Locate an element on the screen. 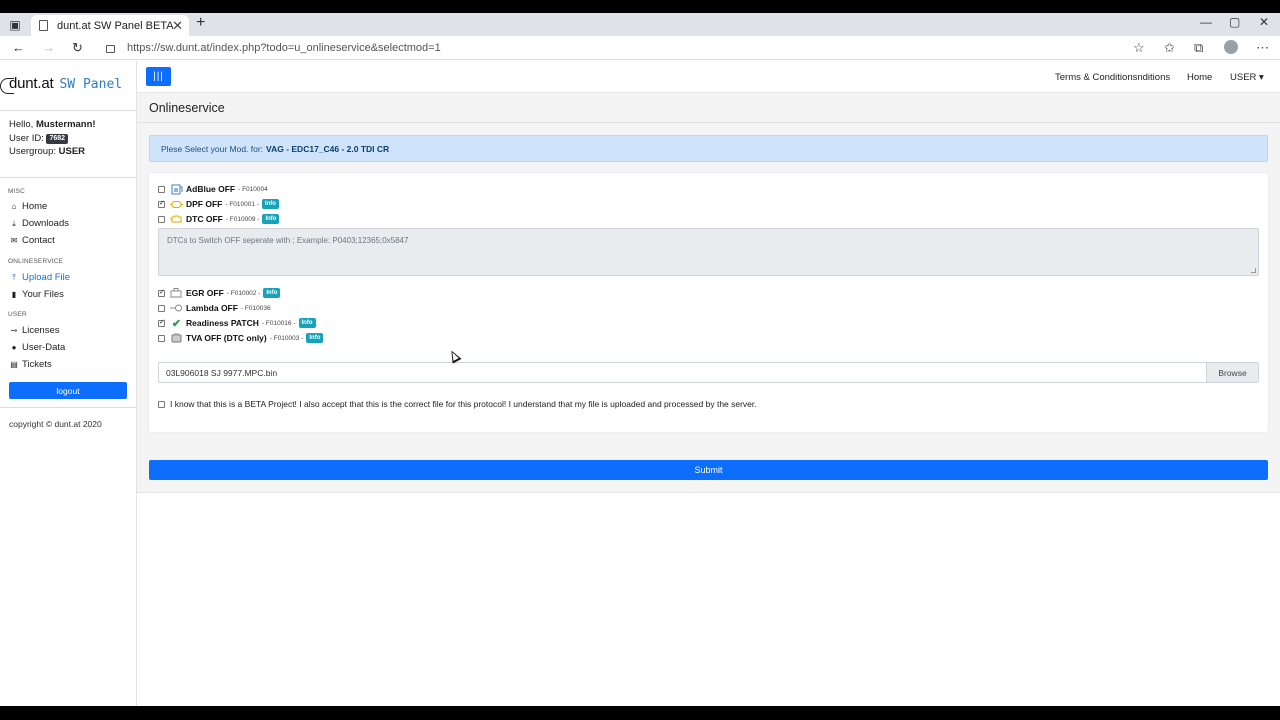 The image size is (1280, 720). agreement-checkbox is located at coordinates (161, 404).